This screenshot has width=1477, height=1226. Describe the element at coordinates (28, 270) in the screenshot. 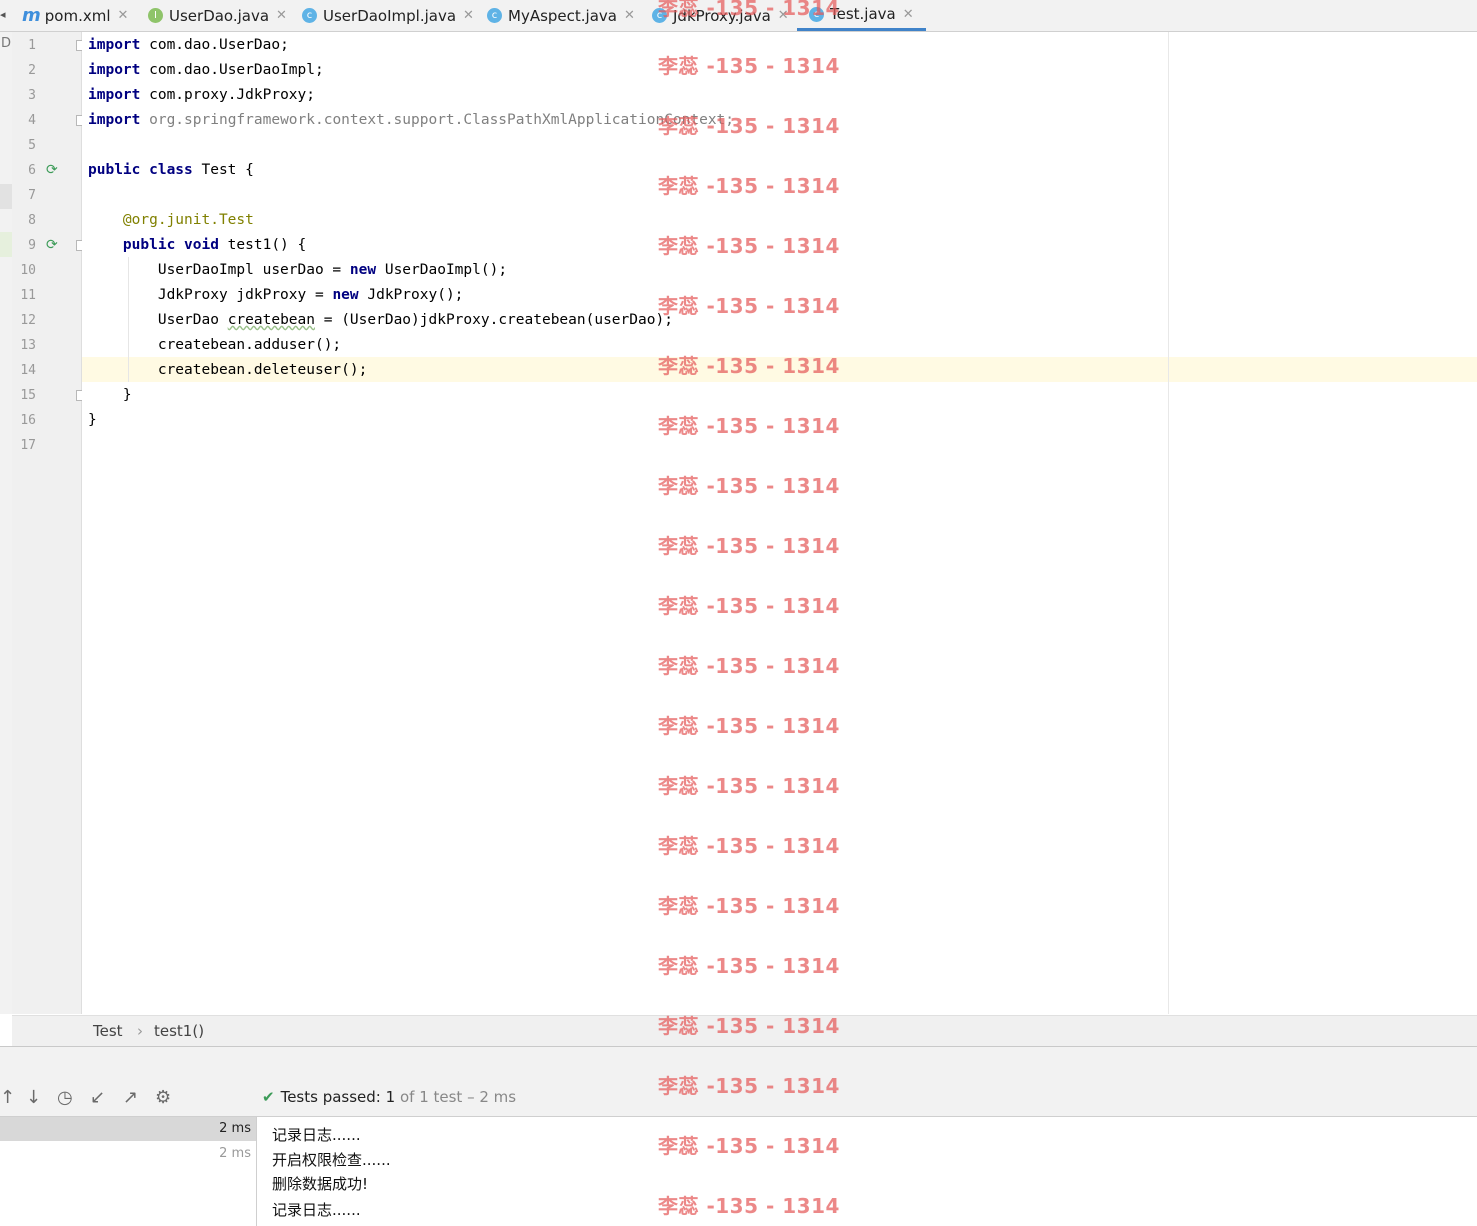

I see `line-number: 10` at that location.